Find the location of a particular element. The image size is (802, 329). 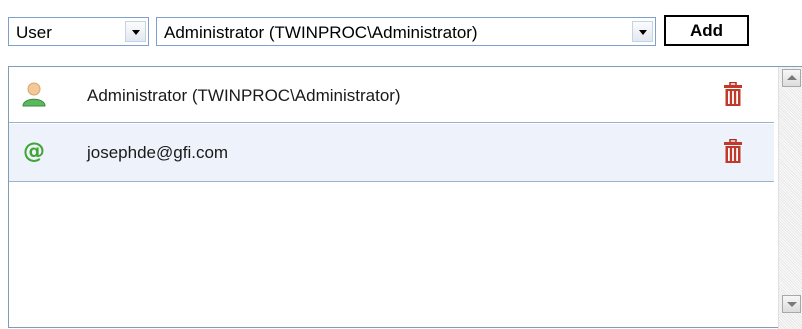

scroll-up-button is located at coordinates (791, 78).